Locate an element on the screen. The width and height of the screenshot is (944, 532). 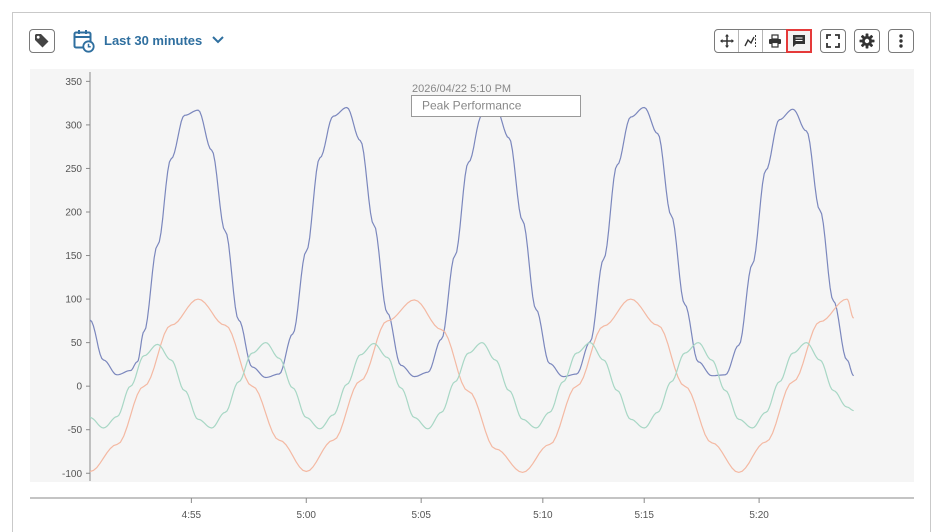
settings-button is located at coordinates (867, 41).